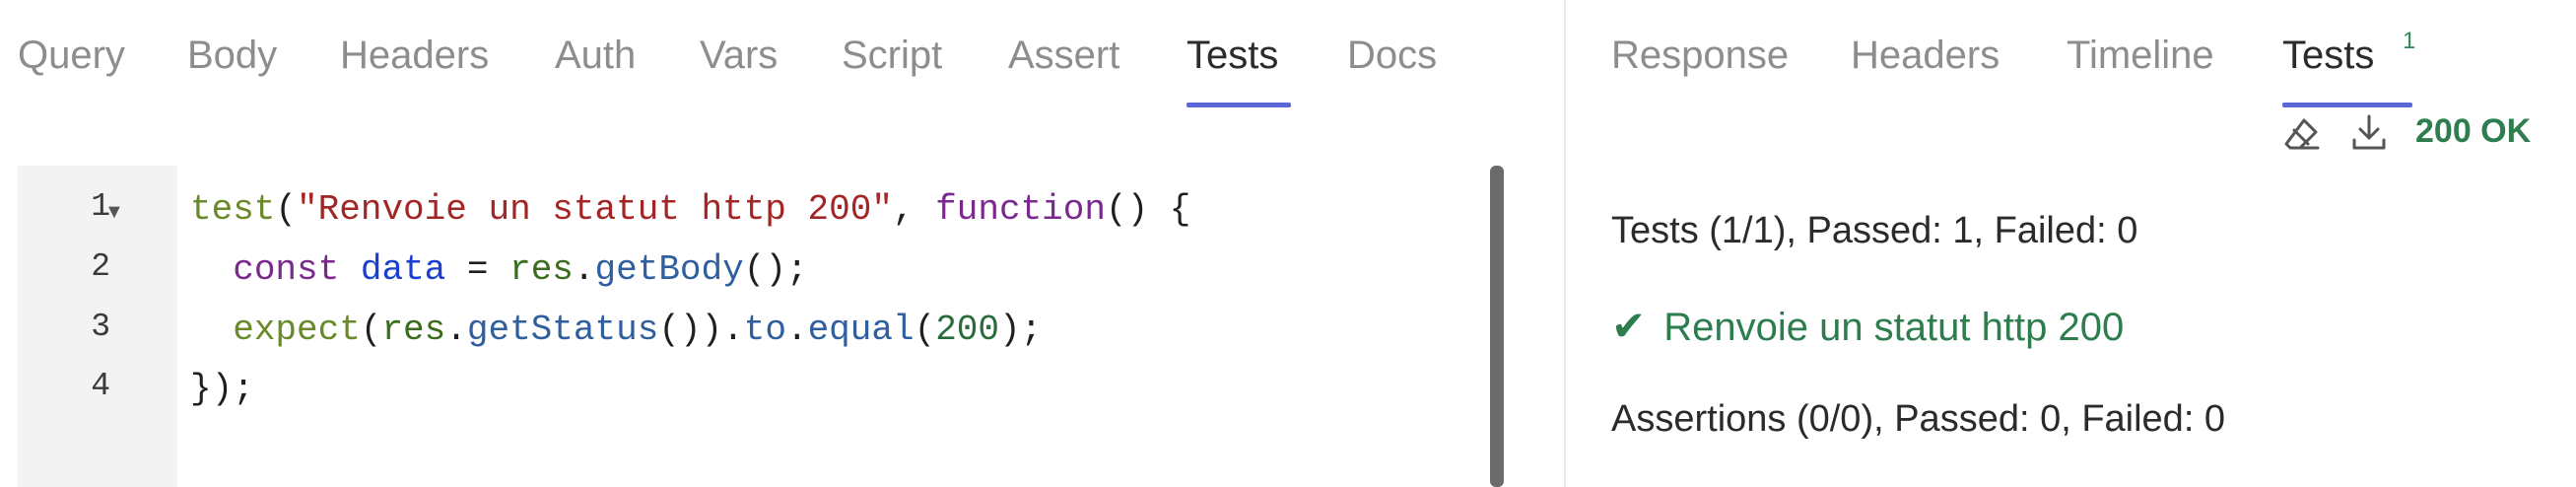 The image size is (2576, 487). Describe the element at coordinates (775, 269) in the screenshot. I see `code-token: ();` at that location.